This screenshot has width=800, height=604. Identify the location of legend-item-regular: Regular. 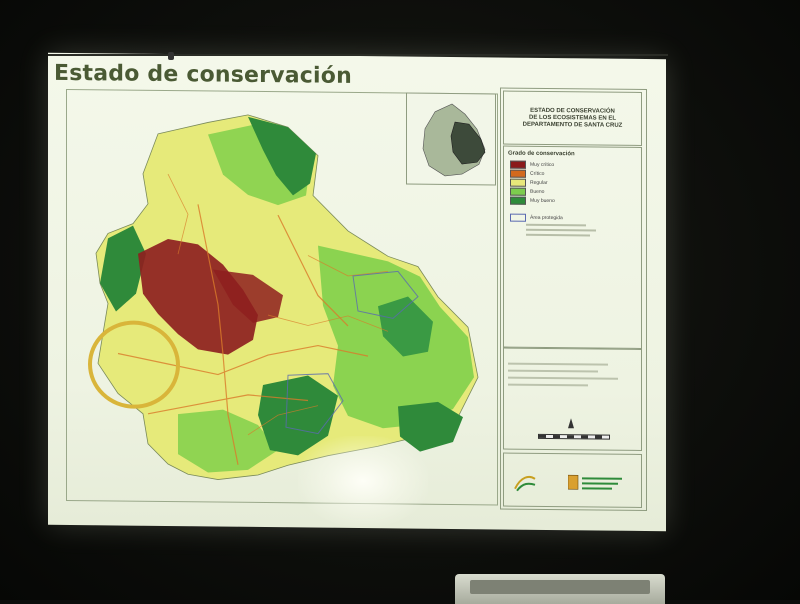
(529, 182).